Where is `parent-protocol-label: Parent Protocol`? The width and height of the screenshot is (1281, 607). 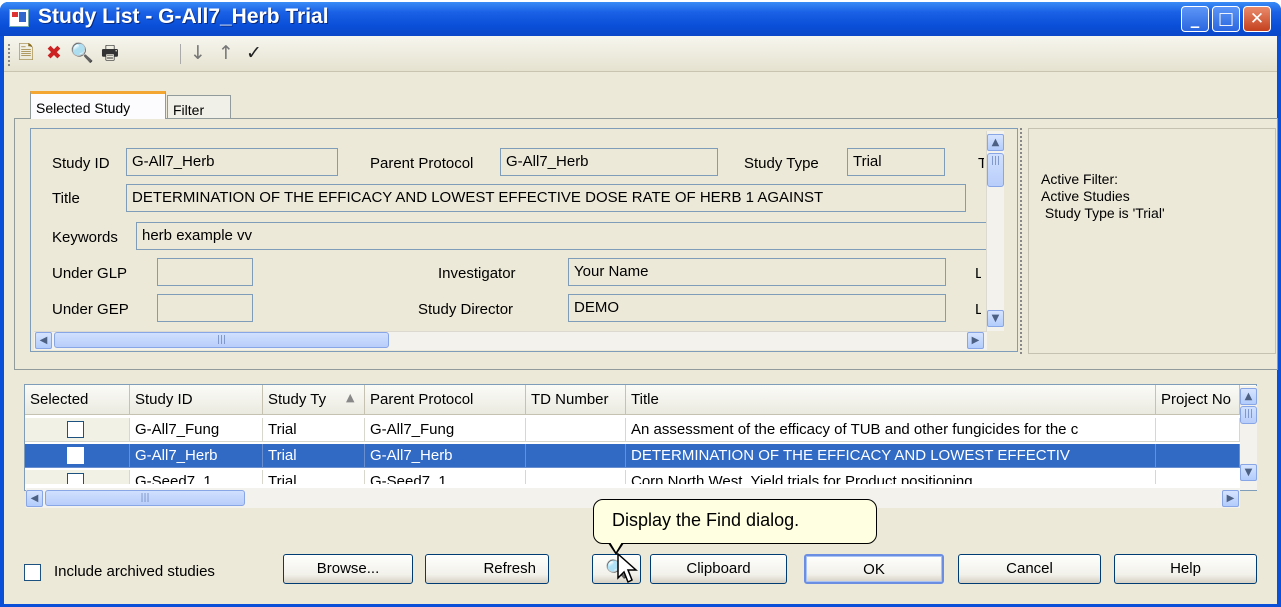 parent-protocol-label: Parent Protocol is located at coordinates (422, 163).